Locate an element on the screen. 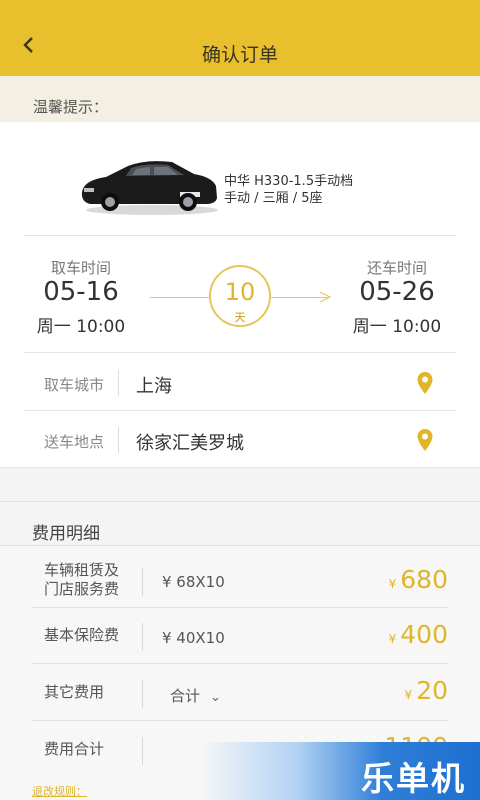 Image resolution: width=480 pixels, height=800 pixels. return-time-label: 还车时间 is located at coordinates (396, 268).